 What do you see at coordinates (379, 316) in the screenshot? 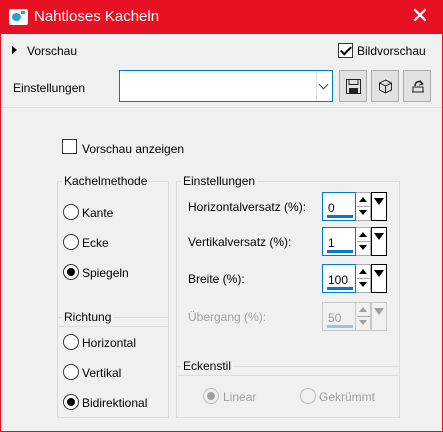
I see `transition-dropdown-icon` at bounding box center [379, 316].